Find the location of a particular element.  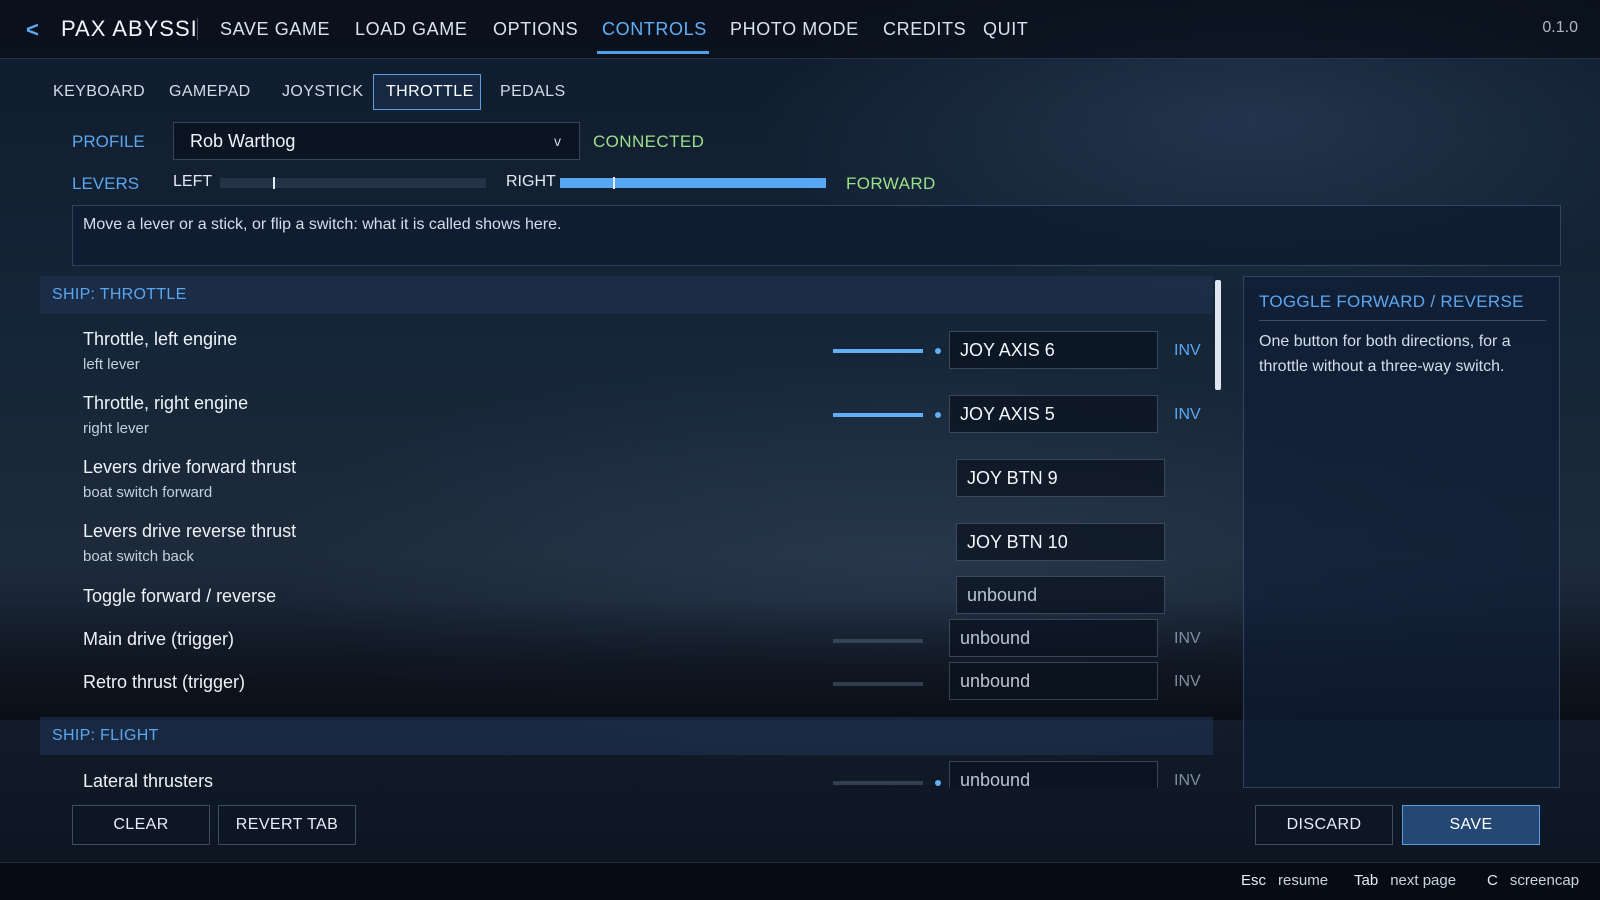

binding-name: Throttle, left engine is located at coordinates (160, 339).